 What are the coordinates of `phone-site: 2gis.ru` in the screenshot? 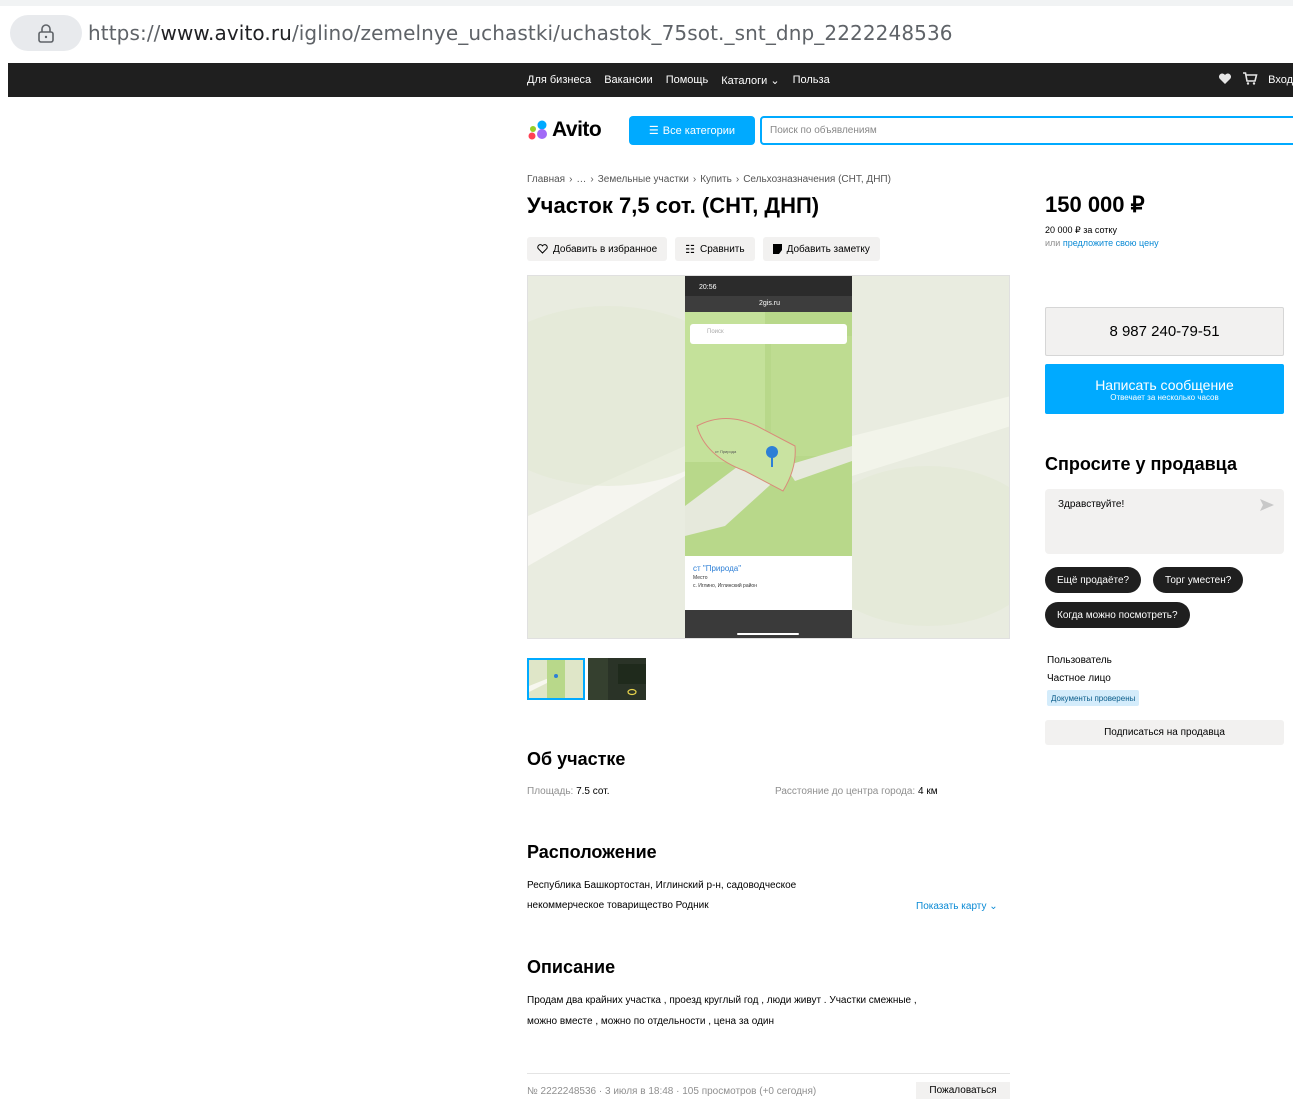 It's located at (770, 303).